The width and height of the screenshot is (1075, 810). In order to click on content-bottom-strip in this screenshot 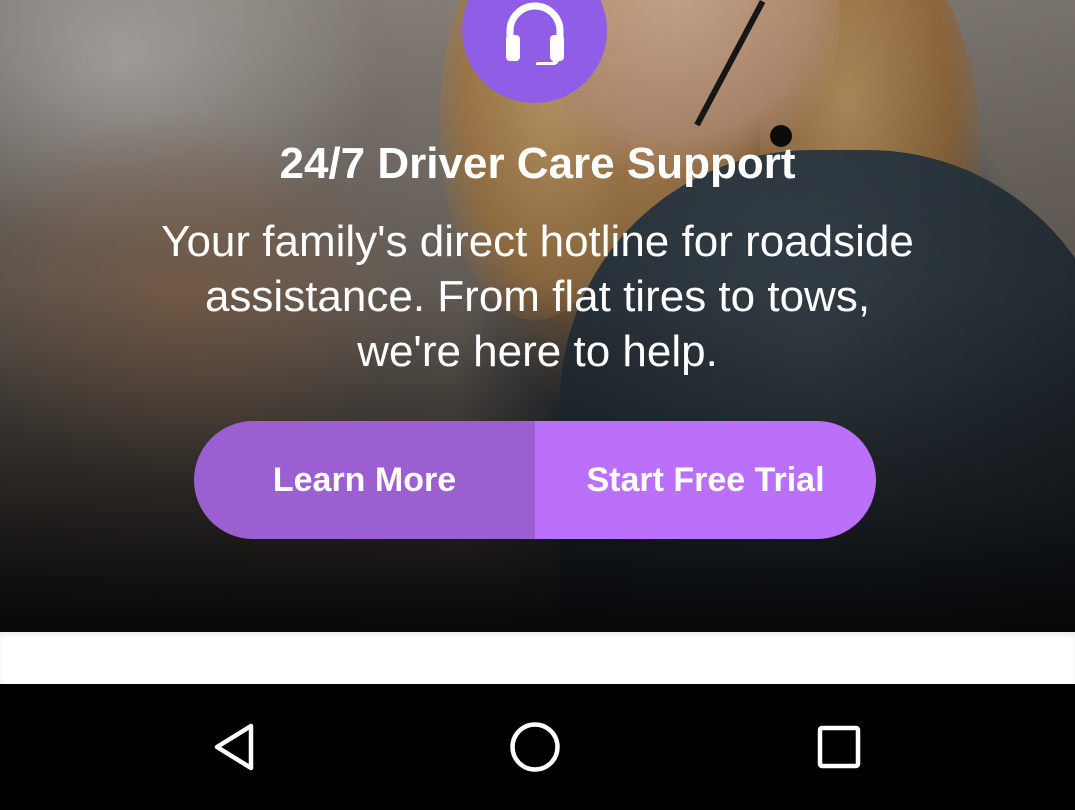, I will do `click(537, 658)`.